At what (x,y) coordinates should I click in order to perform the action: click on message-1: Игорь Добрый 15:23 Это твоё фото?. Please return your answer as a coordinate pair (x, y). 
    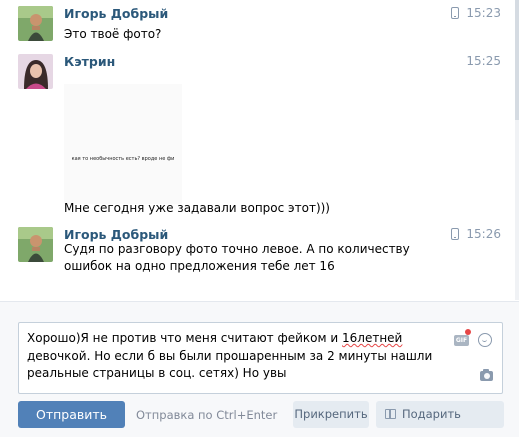
    Looking at the image, I should click on (261, 26).